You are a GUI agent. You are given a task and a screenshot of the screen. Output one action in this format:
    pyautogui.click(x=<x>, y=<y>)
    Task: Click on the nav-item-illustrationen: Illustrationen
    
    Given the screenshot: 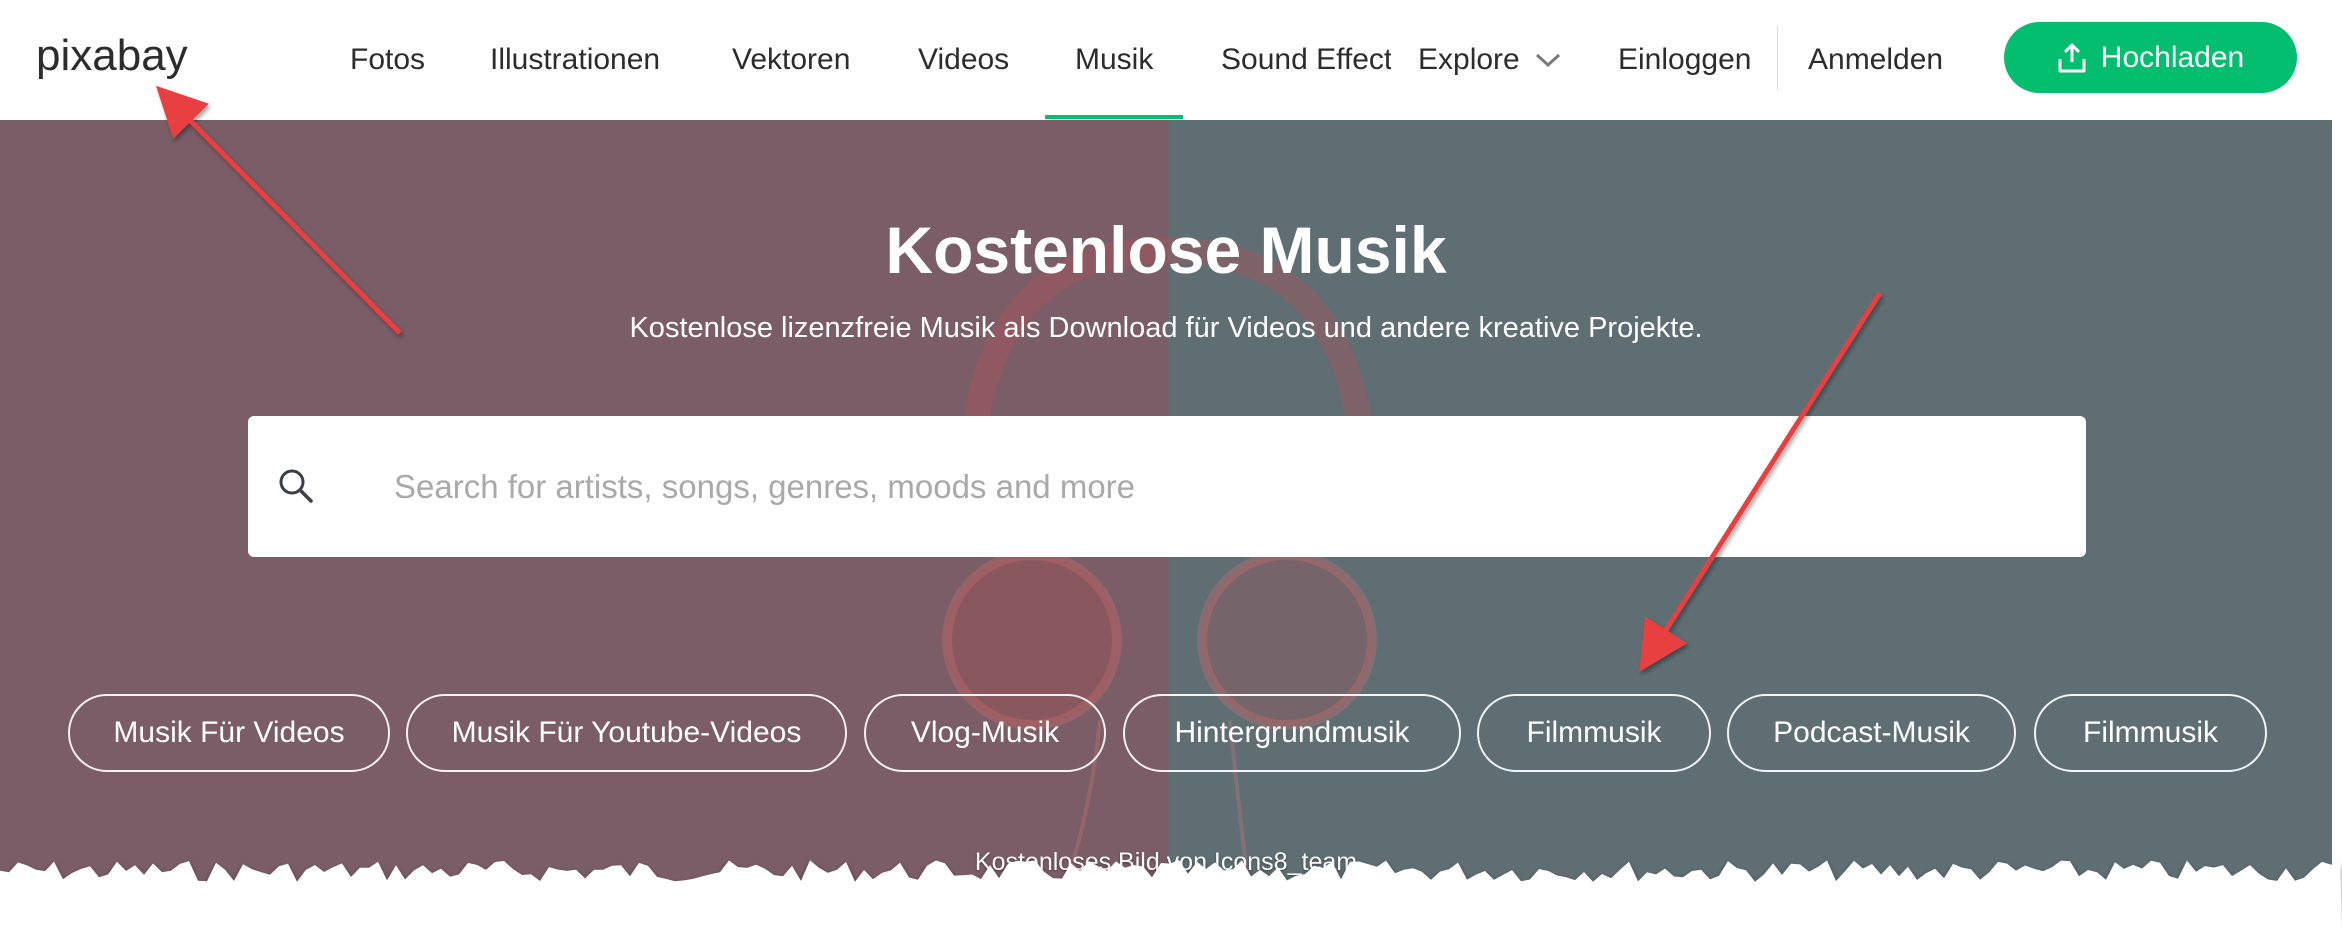 What is the action you would take?
    pyautogui.click(x=575, y=60)
    